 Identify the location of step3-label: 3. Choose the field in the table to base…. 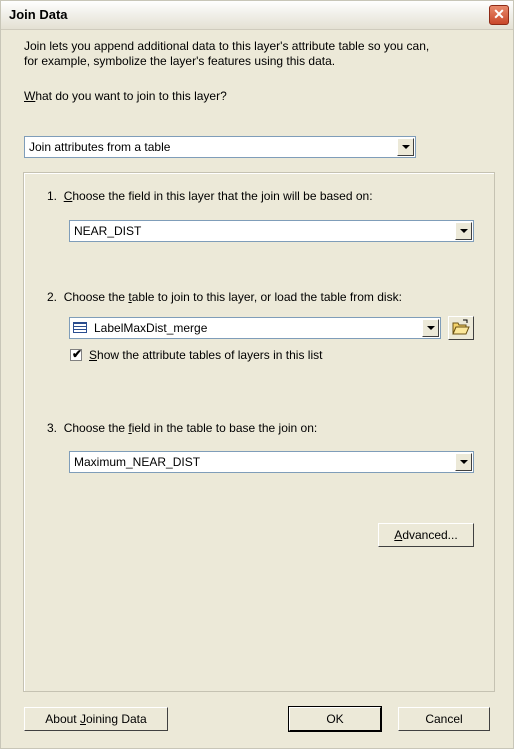
(182, 428).